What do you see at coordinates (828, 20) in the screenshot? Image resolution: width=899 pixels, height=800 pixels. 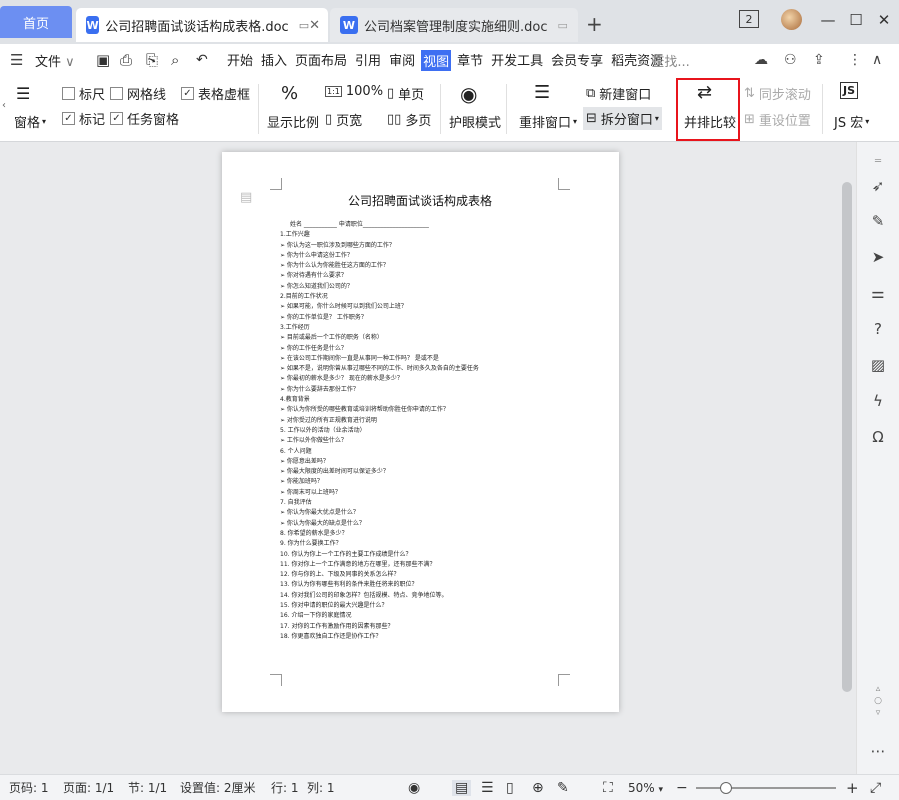 I see `minimize-icon: —` at bounding box center [828, 20].